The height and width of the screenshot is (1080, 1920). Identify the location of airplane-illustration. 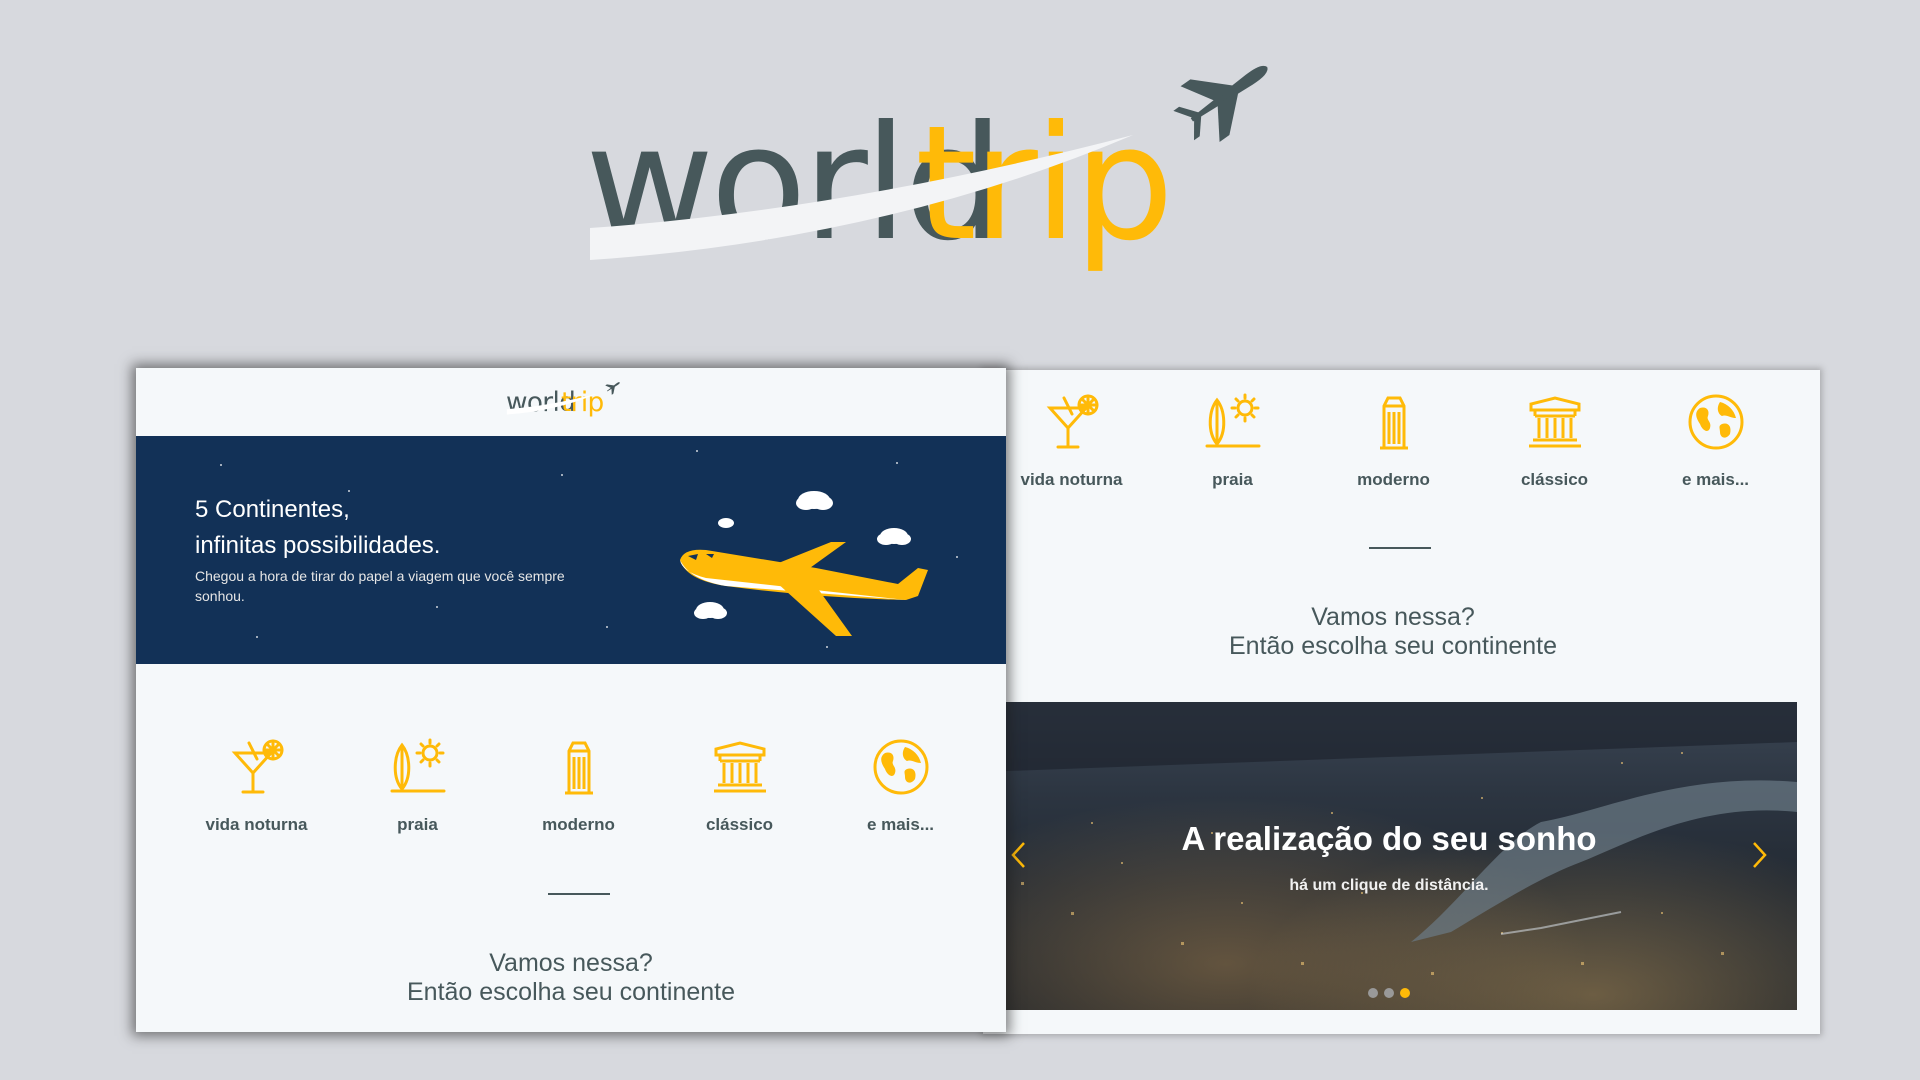
(804, 563).